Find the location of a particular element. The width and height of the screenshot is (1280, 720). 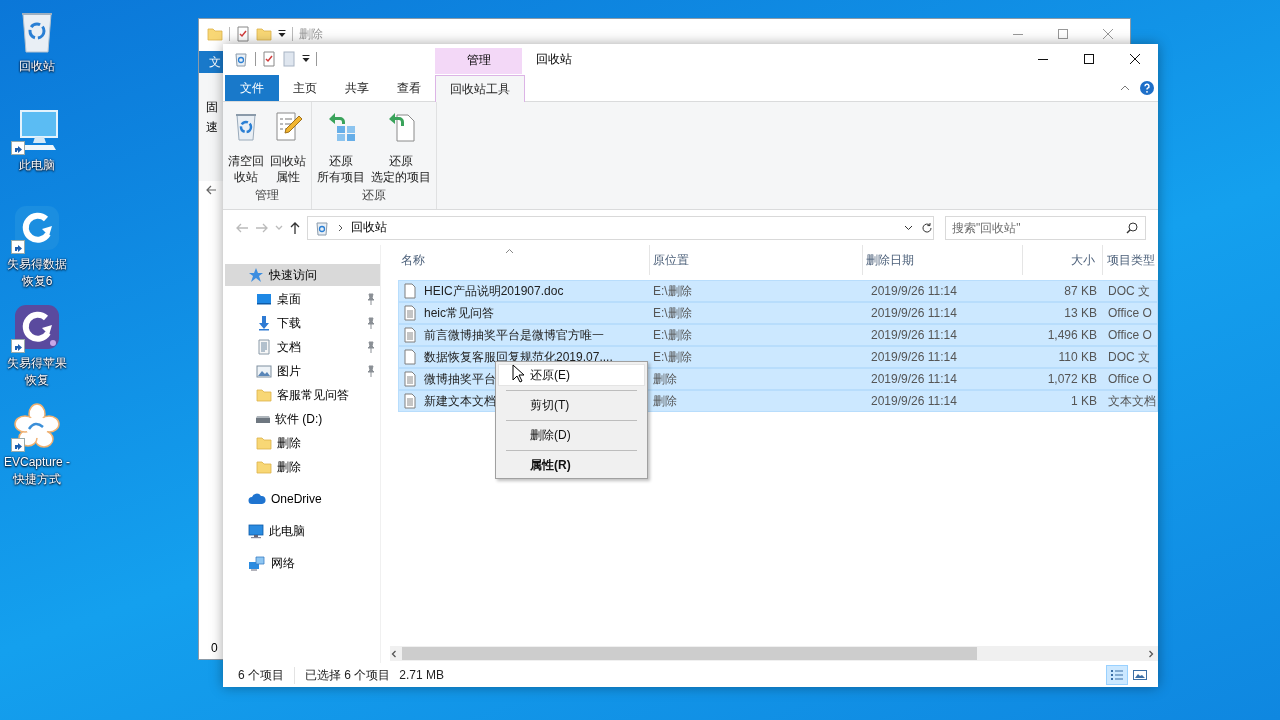

address-bar: 回收站 is located at coordinates (620, 227).